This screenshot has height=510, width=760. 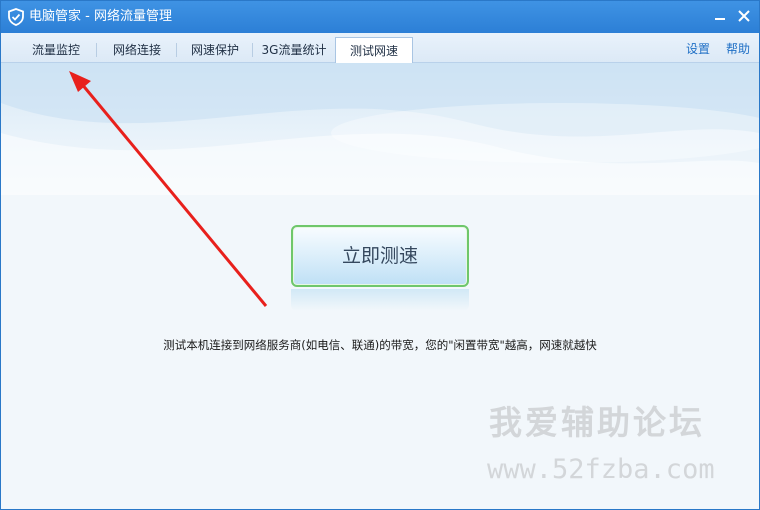 What do you see at coordinates (738, 48) in the screenshot?
I see `help-link: 帮助` at bounding box center [738, 48].